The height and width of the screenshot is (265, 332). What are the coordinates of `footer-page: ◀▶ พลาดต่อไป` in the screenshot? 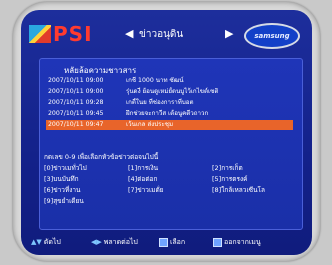 It's located at (114, 242).